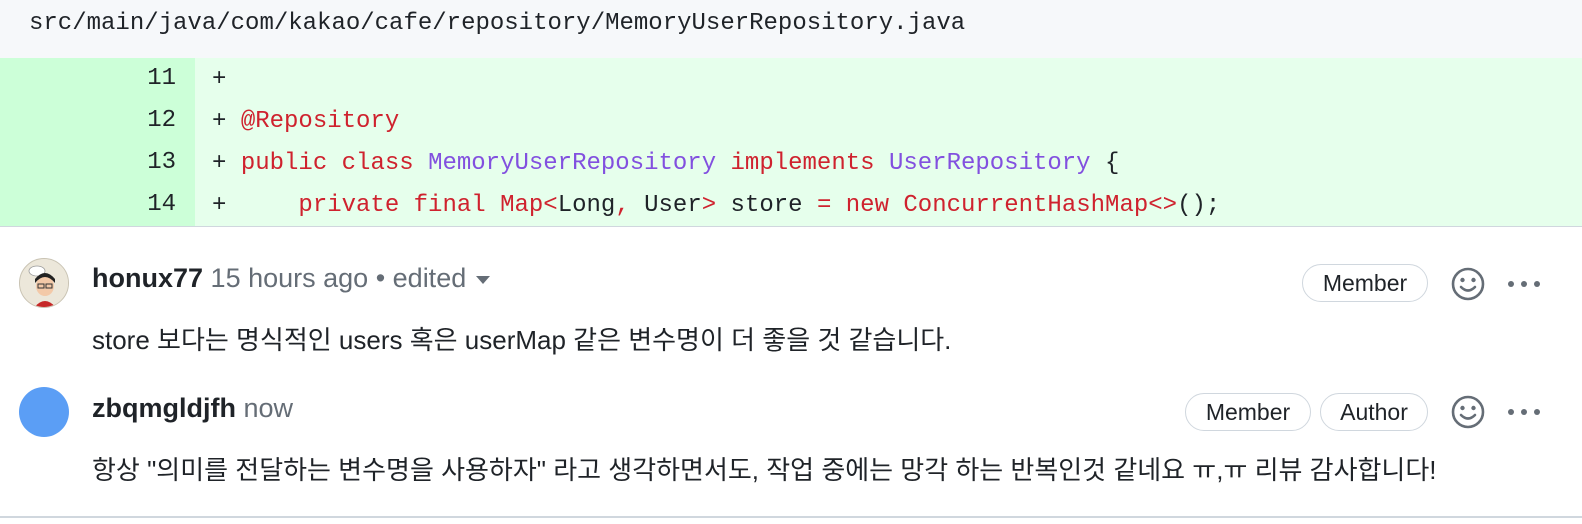  Describe the element at coordinates (709, 205) in the screenshot. I see `operator-token: >` at that location.